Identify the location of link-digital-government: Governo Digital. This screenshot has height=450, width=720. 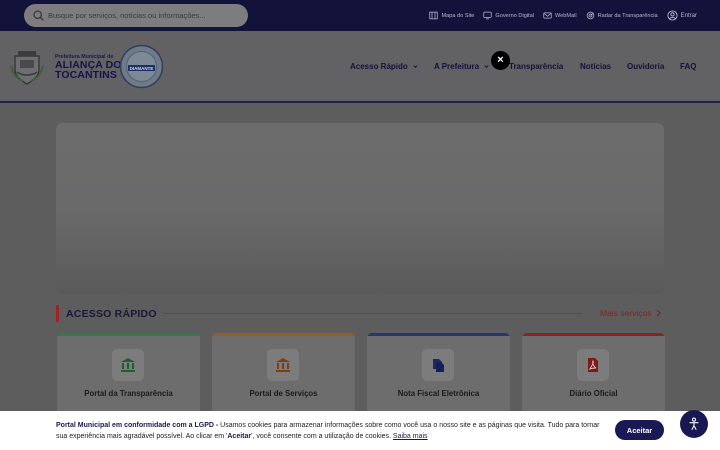
(508, 15).